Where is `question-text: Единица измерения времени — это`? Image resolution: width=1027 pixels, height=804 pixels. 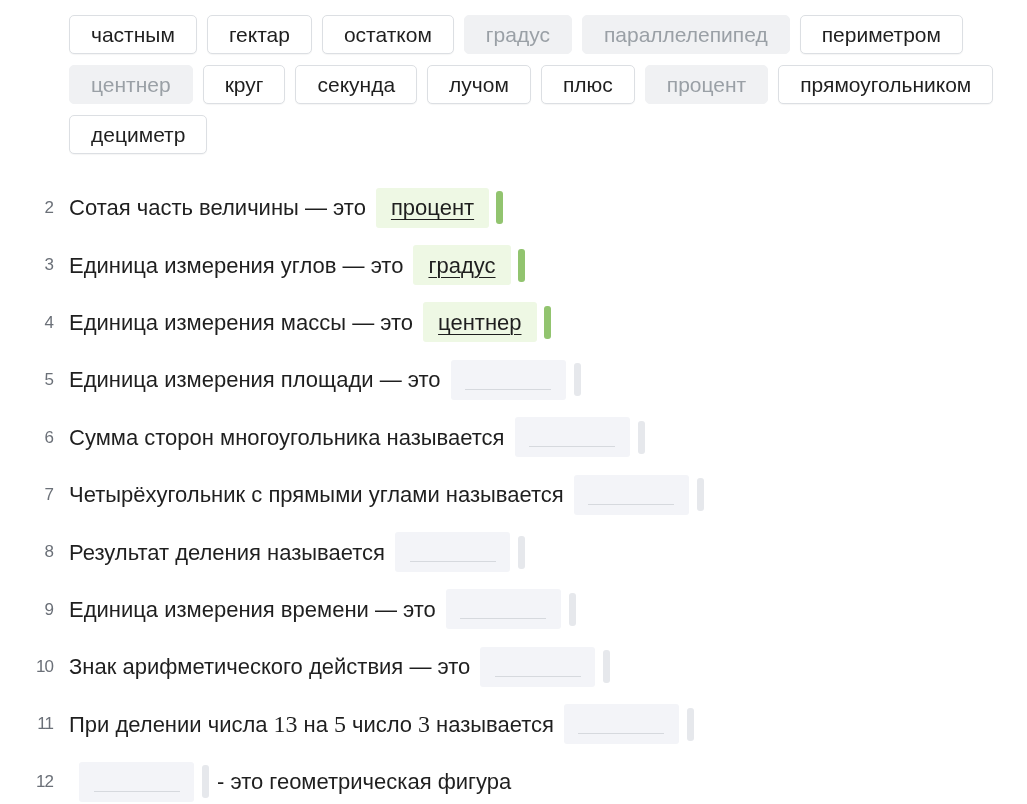
question-text: Единица измерения времени — это is located at coordinates (252, 609).